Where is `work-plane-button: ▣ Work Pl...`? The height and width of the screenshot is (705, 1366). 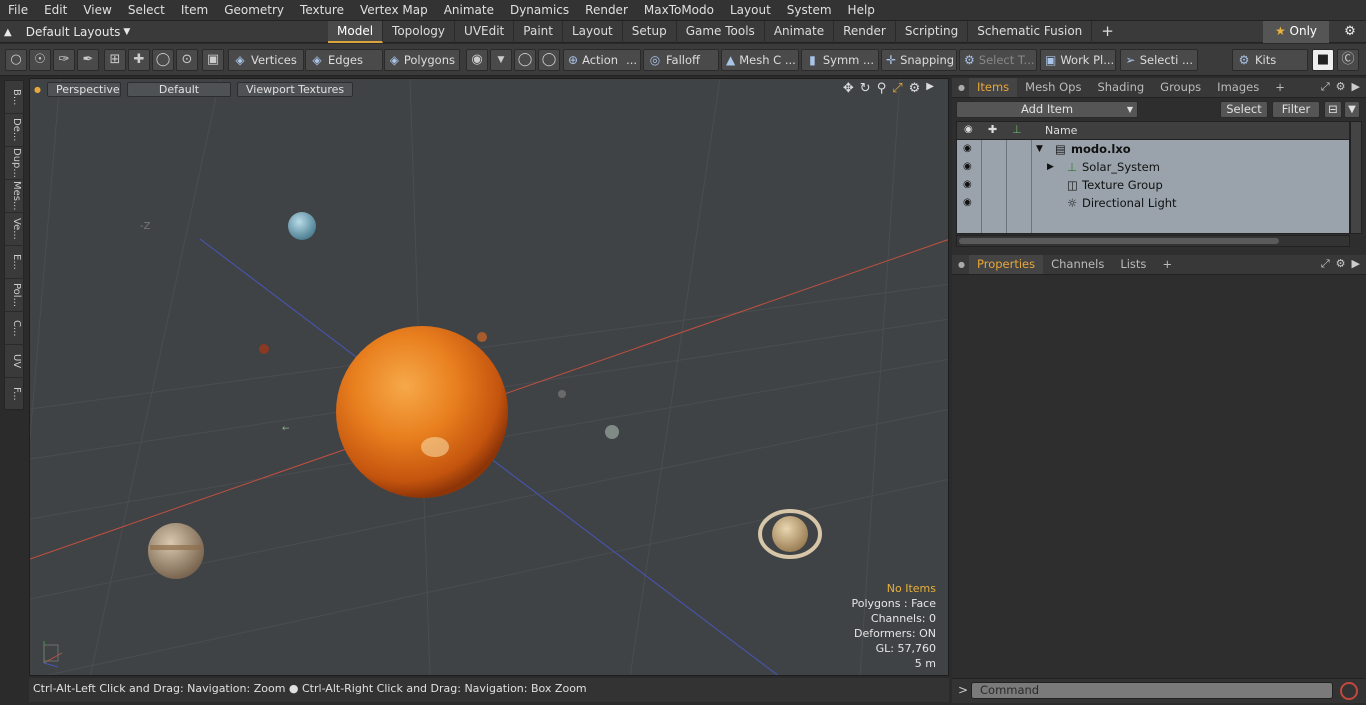 work-plane-button: ▣ Work Pl... is located at coordinates (1078, 60).